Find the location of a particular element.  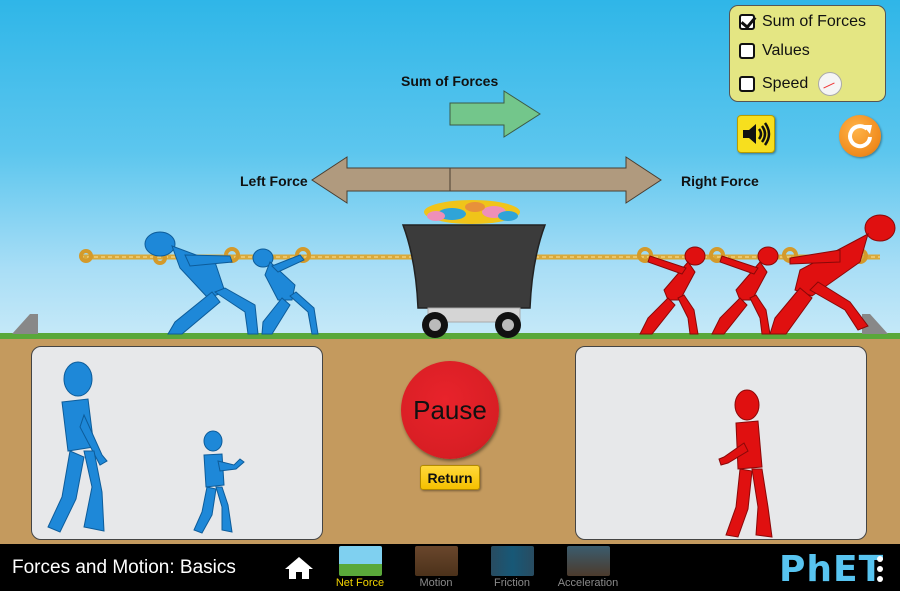

tab-net-force: Net Force is located at coordinates (360, 567).